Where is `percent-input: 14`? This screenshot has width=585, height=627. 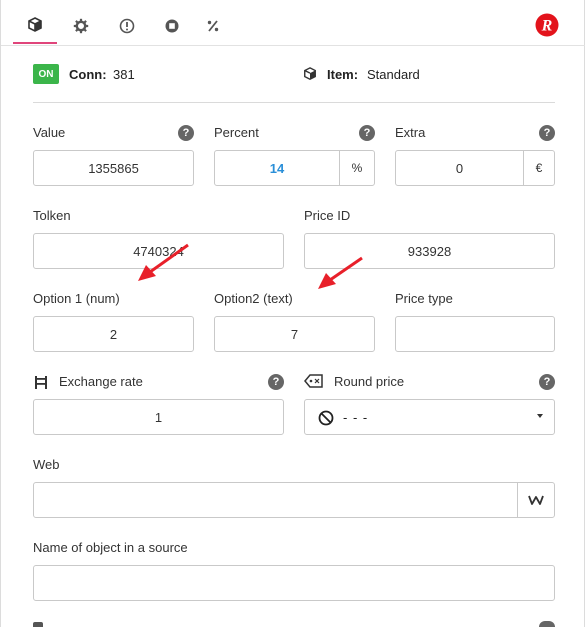
percent-input: 14 is located at coordinates (277, 168).